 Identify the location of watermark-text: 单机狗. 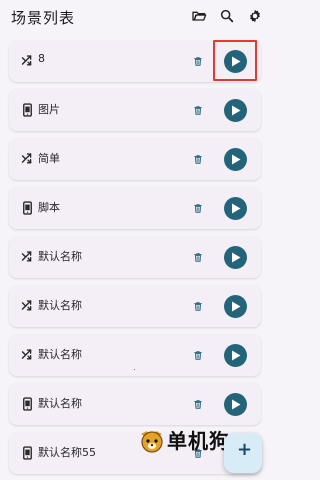
(198, 441).